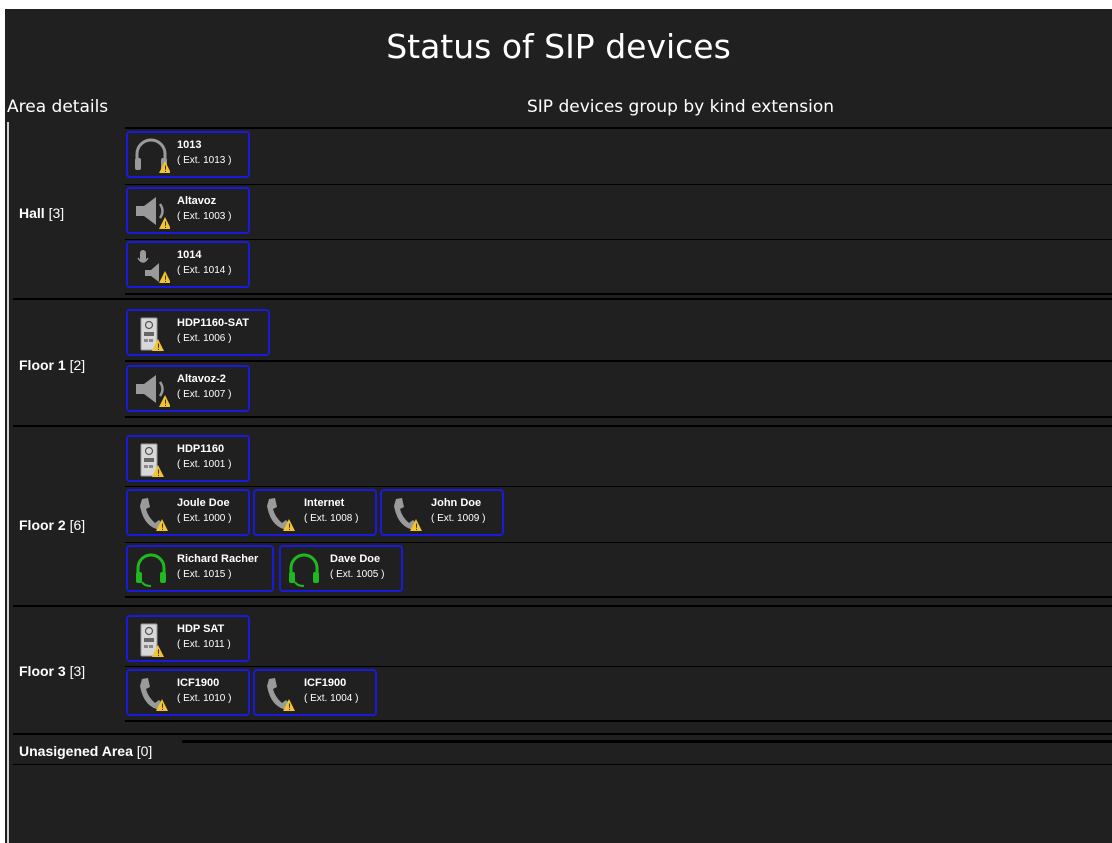 Image resolution: width=1112 pixels, height=843 pixels. What do you see at coordinates (188, 638) in the screenshot?
I see `device-card: ! HDP SAT ( Ext. 1011 )` at bounding box center [188, 638].